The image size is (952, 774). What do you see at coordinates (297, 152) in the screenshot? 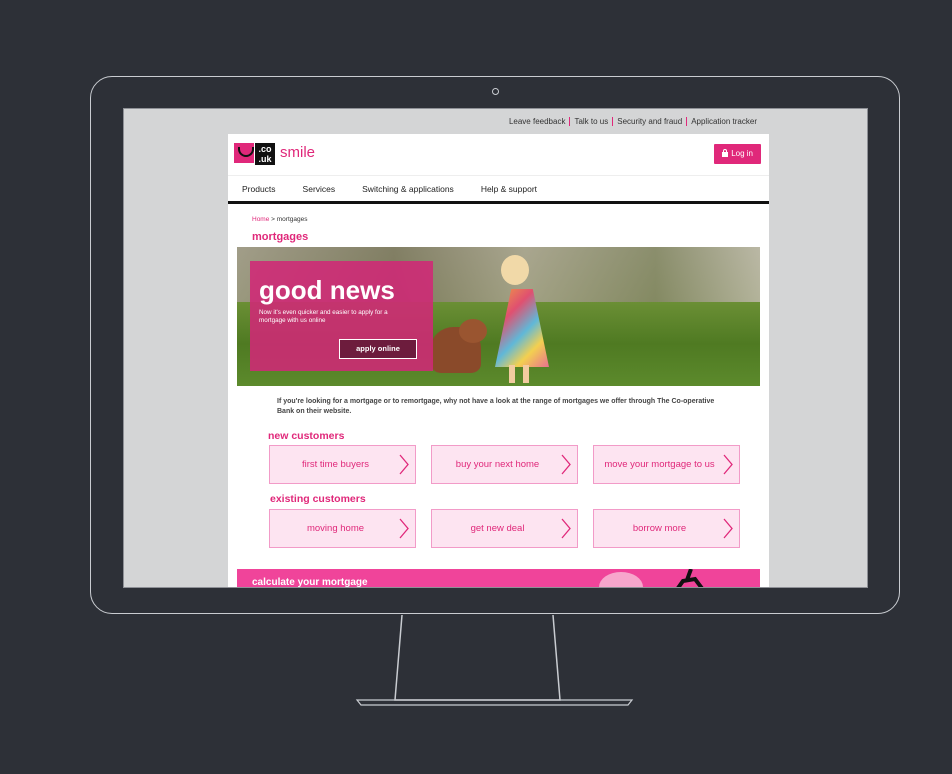
I see `logo-text: smile` at bounding box center [297, 152].